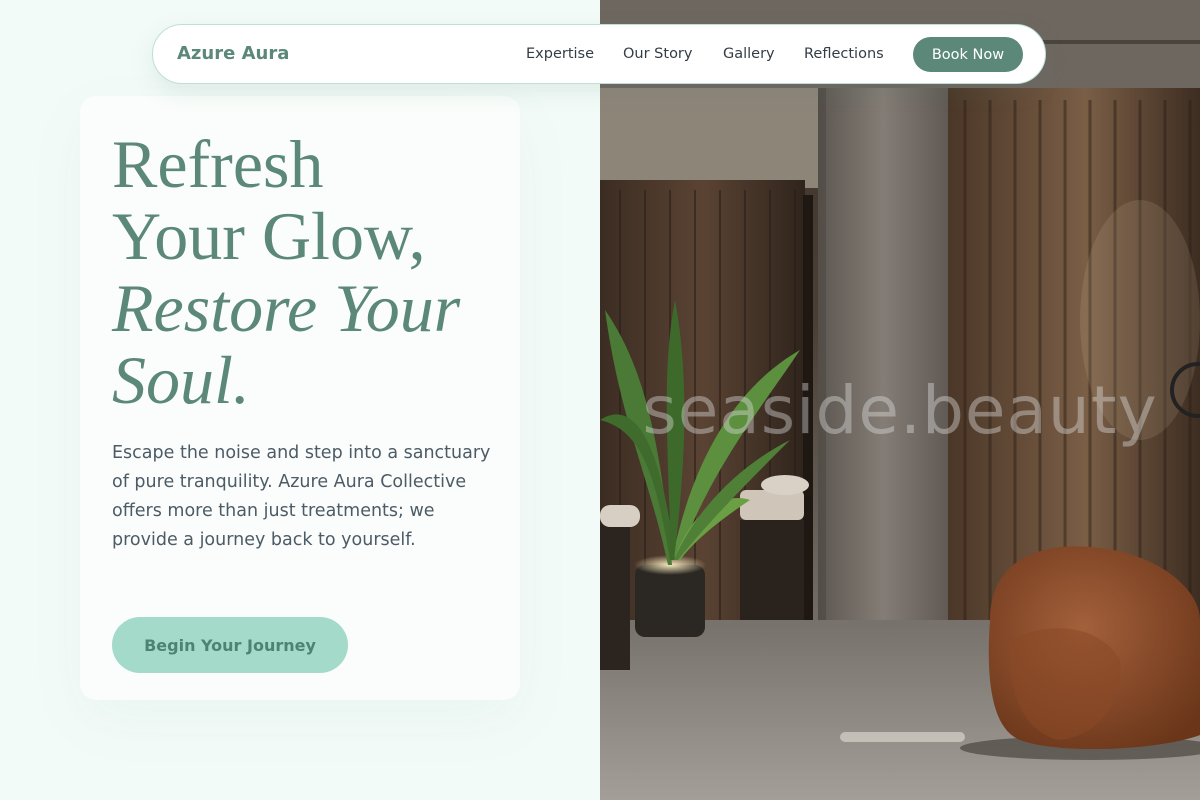 This screenshot has width=1200, height=800. What do you see at coordinates (269, 236) in the screenshot?
I see `hero-title-line-2: Your Glow,` at bounding box center [269, 236].